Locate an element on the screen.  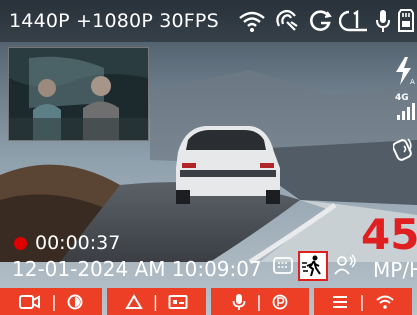
record-toggle-icon is located at coordinates (75, 301).